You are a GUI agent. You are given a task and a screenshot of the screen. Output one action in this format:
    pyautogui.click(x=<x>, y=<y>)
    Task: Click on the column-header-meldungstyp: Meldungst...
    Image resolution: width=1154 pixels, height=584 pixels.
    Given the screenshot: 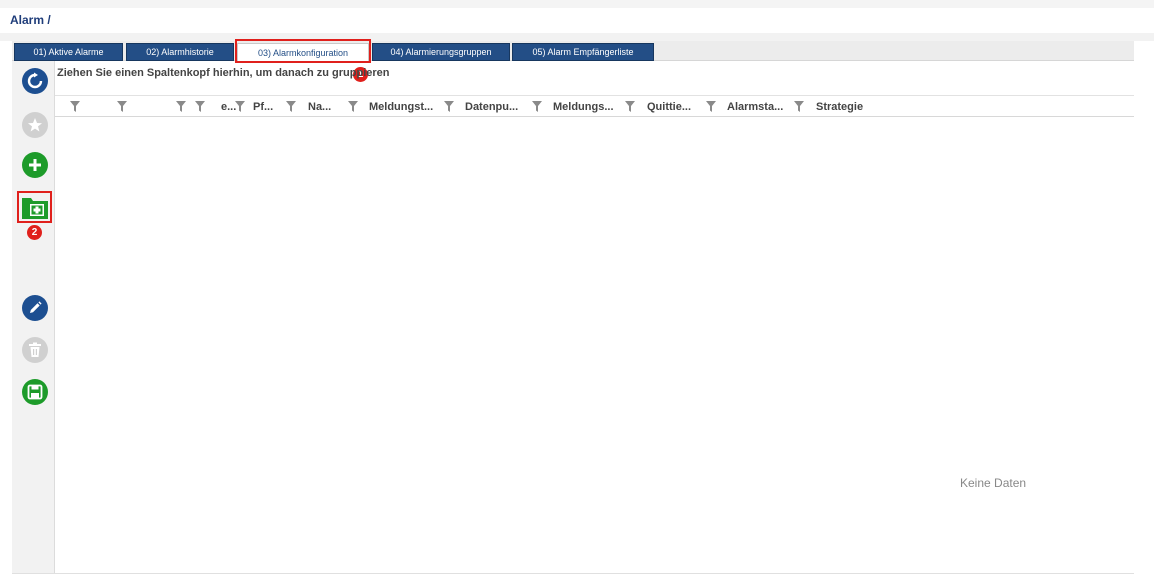 What is the action you would take?
    pyautogui.click(x=401, y=107)
    